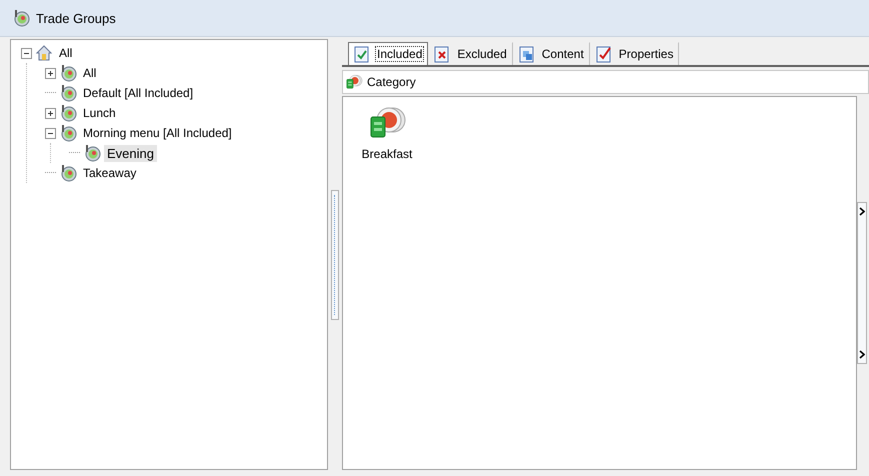 This screenshot has height=476, width=869. I want to click on tab: Content, so click(551, 53).